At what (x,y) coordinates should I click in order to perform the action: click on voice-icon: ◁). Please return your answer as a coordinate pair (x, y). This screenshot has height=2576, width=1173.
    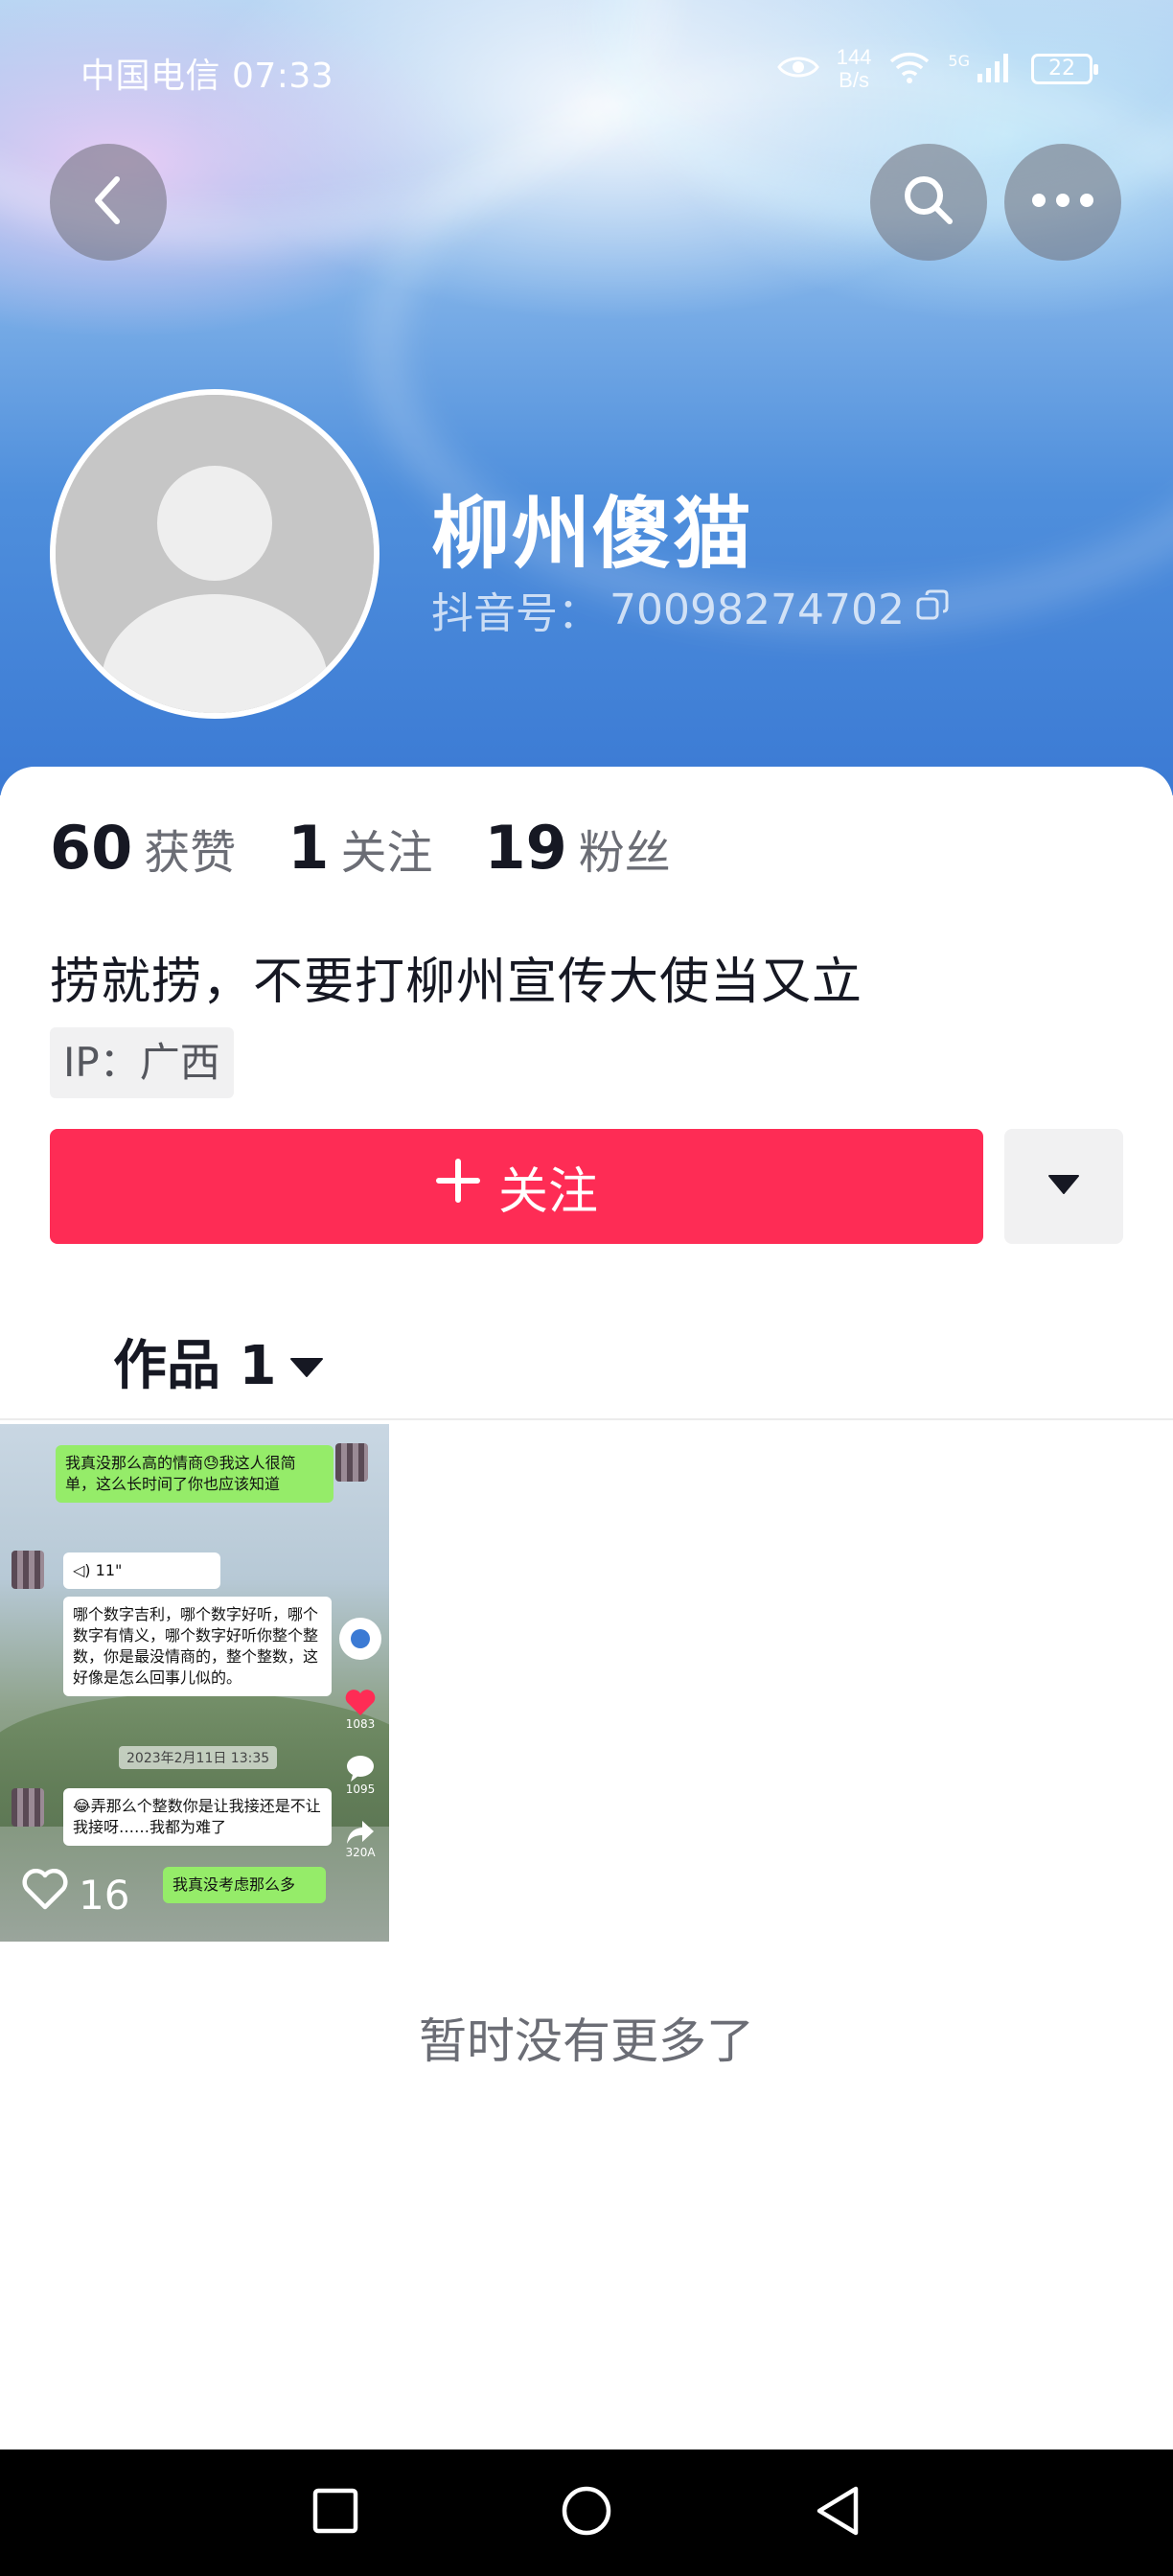
    Looking at the image, I should click on (82, 1570).